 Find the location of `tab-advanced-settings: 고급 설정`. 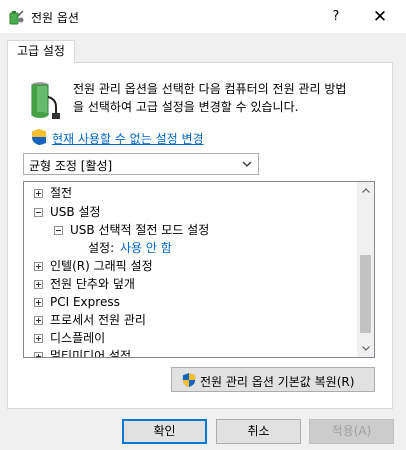

tab-advanced-settings: 고급 설정 is located at coordinates (41, 51).